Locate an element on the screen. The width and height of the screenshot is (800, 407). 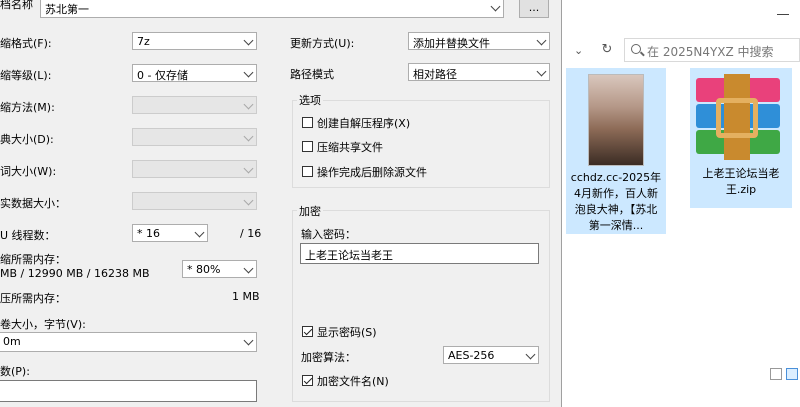
path-mode-label: 路径模式 is located at coordinates (312, 74).